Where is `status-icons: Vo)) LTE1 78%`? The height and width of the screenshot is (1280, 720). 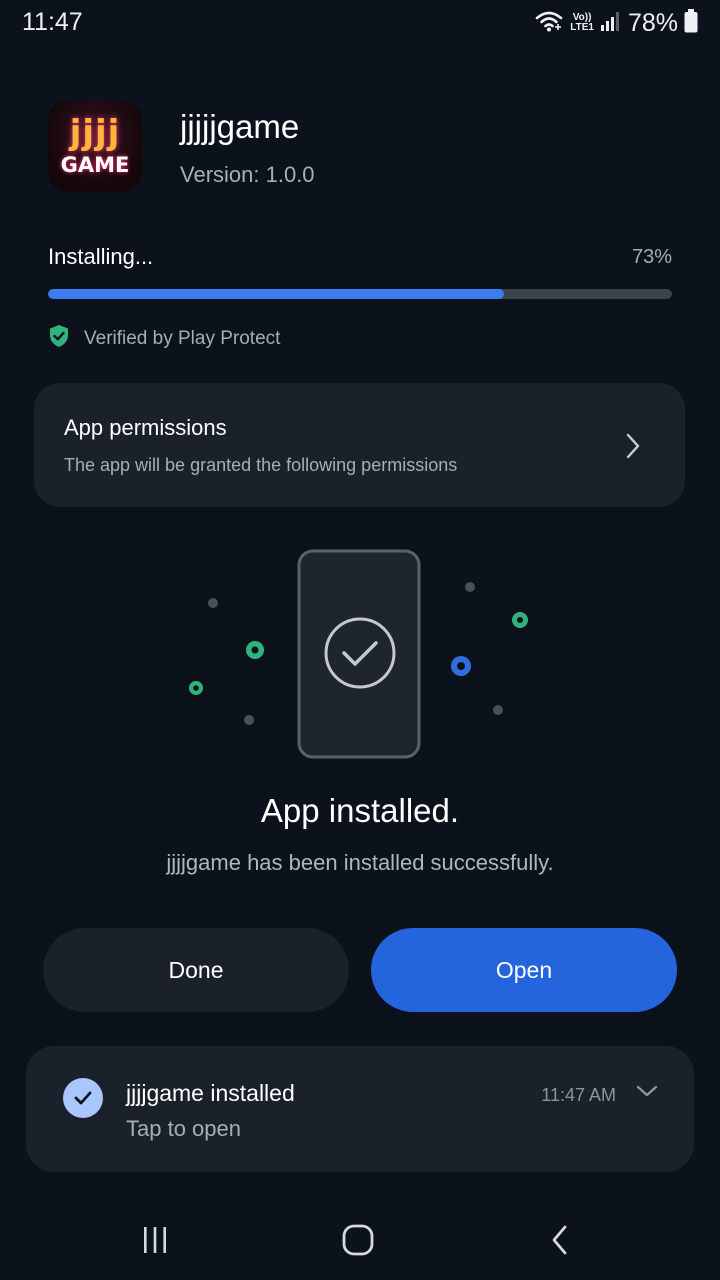
status-icons: Vo)) LTE1 78% is located at coordinates (616, 23).